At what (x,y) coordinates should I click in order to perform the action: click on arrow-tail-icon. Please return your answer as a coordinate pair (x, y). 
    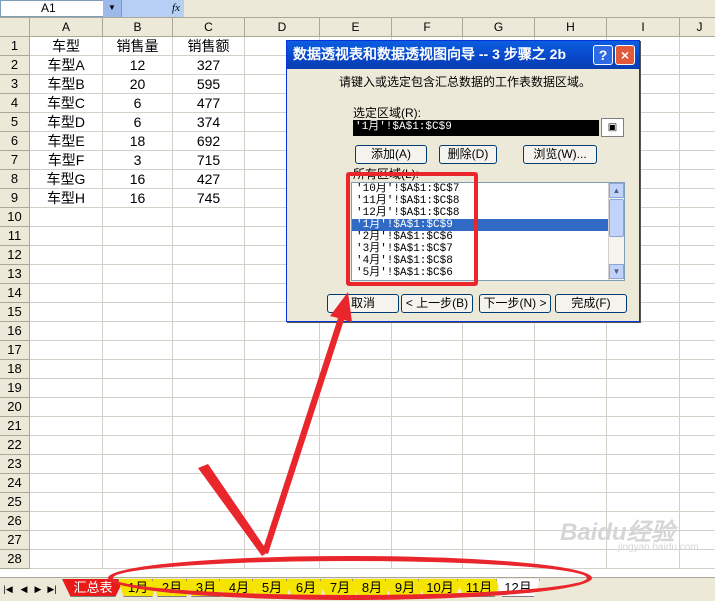
    Looking at the image, I should click on (233, 510).